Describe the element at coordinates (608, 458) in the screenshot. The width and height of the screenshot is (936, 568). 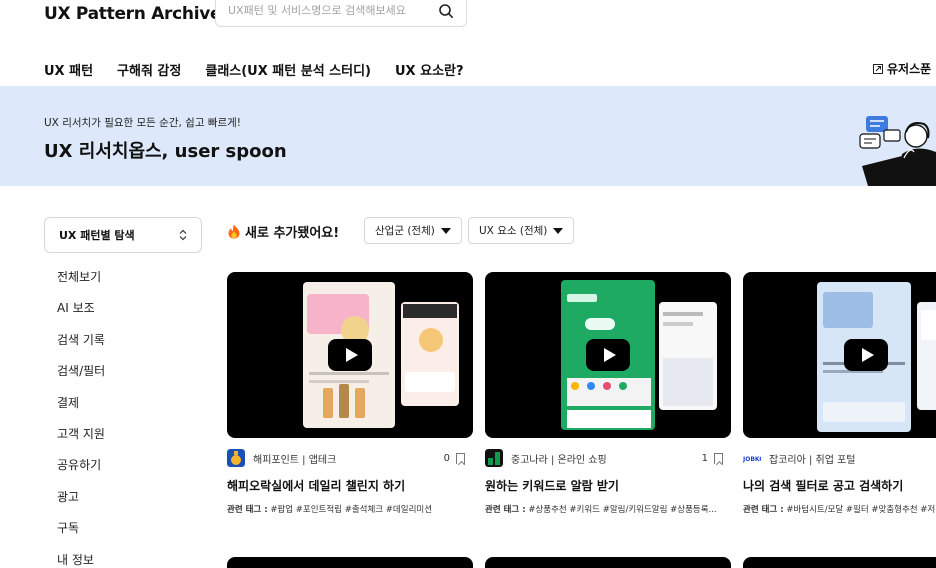
I see `card-meta: 중고나라 | 온라인 쇼핑 1` at that location.